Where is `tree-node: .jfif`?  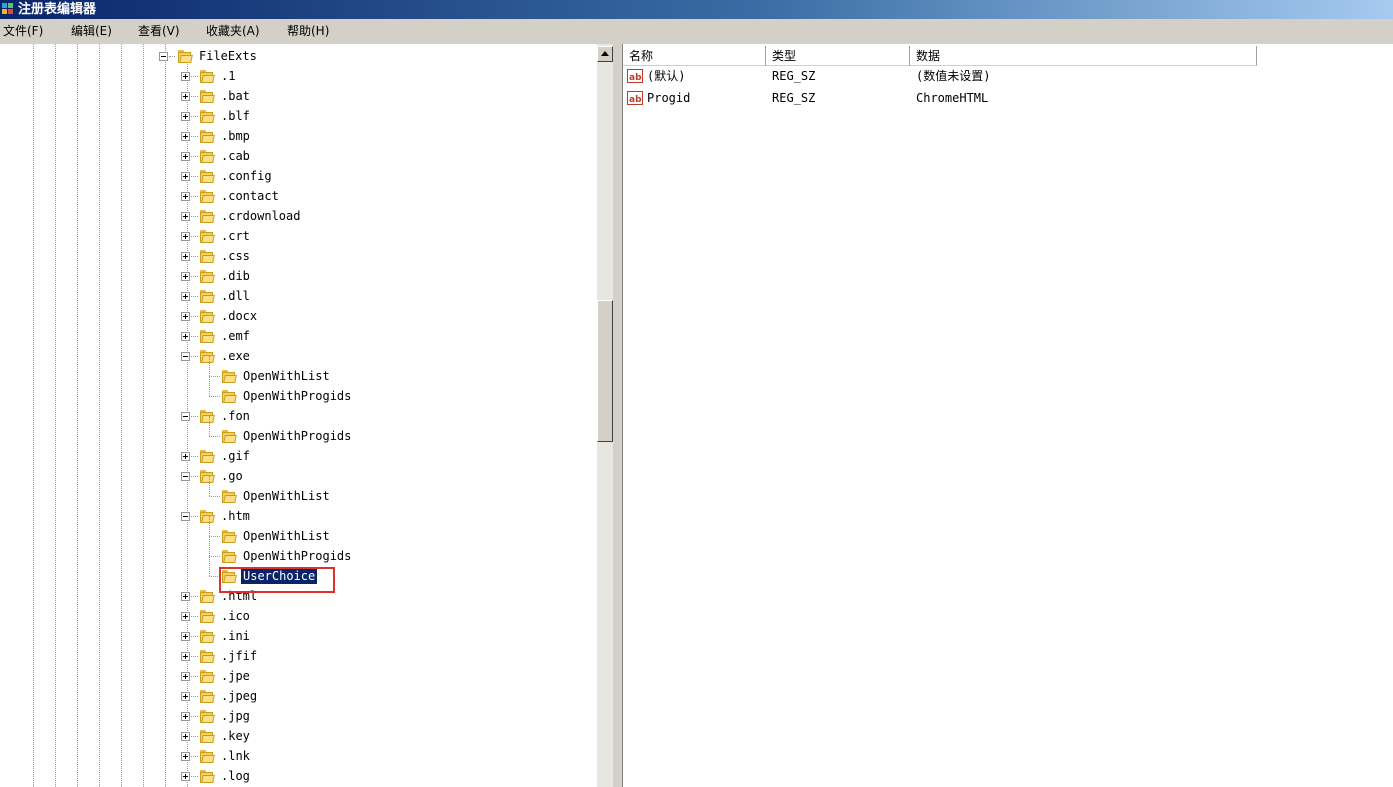
tree-node: .jfif is located at coordinates (298, 656).